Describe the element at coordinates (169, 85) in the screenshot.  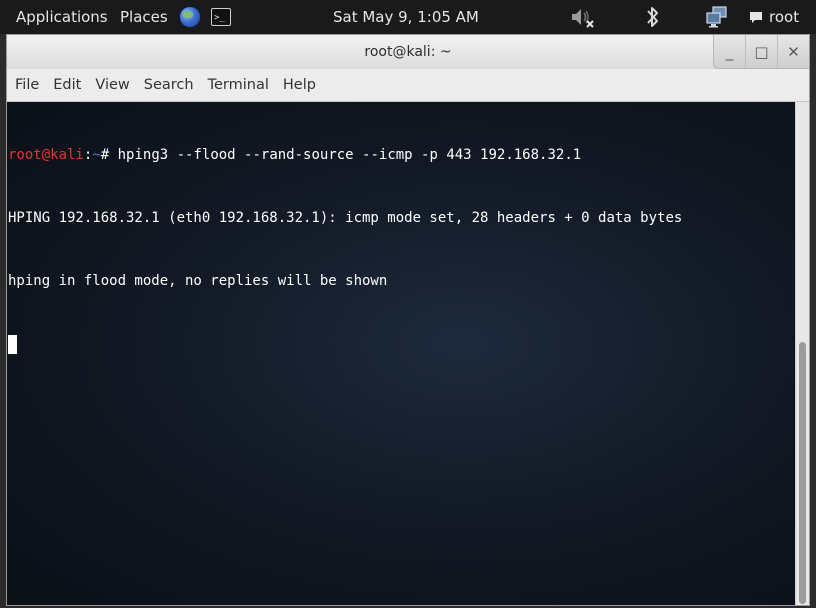
I see `menu-search: Search` at that location.